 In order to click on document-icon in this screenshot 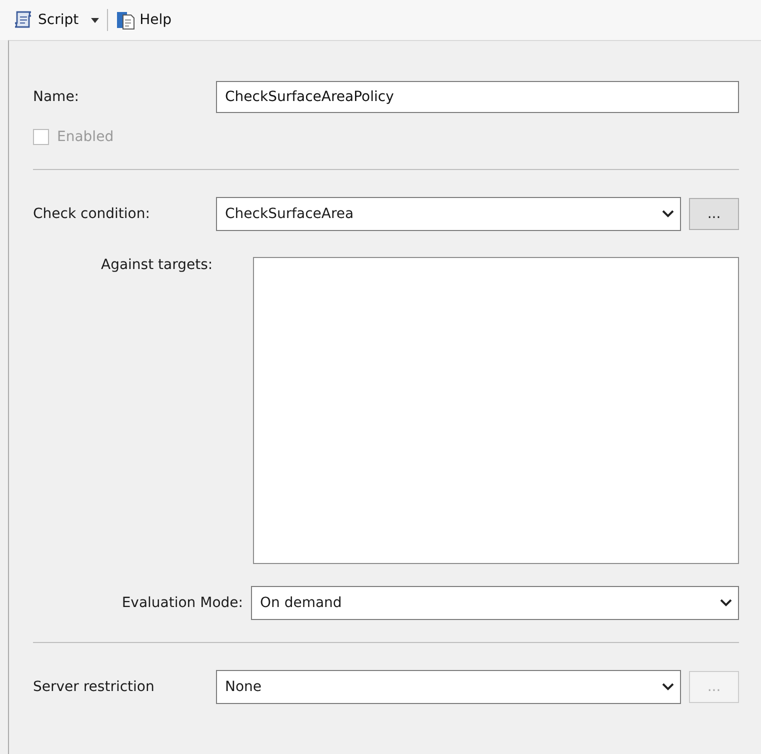, I will do `click(126, 20)`.